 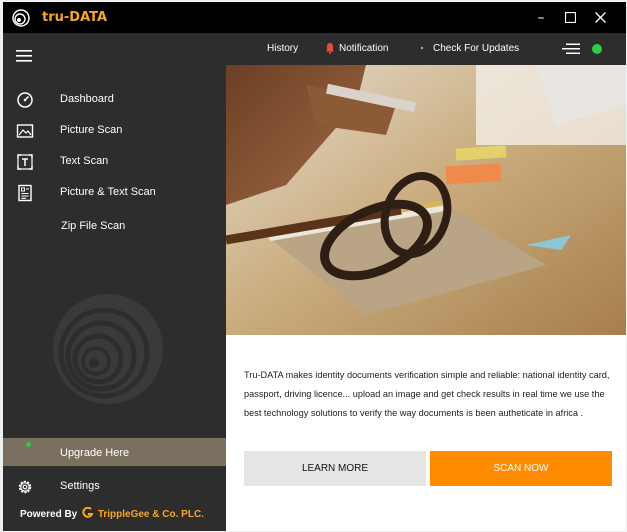 I want to click on scan-now-button: SCAN NOW, so click(x=521, y=468).